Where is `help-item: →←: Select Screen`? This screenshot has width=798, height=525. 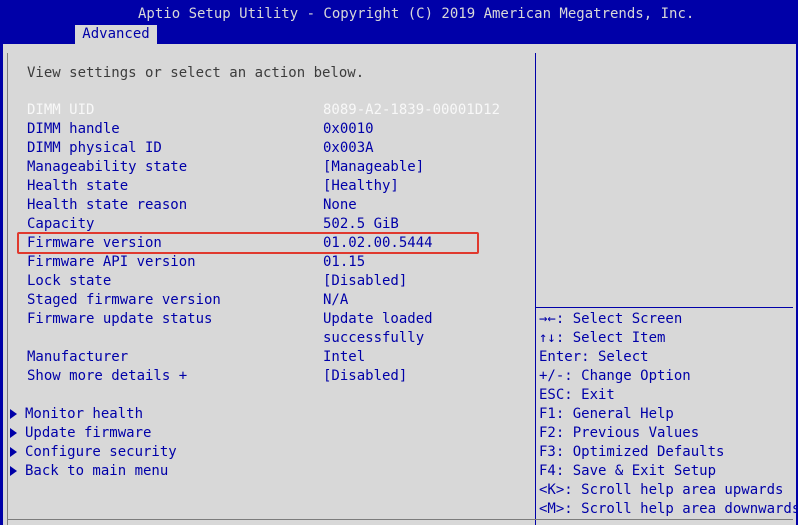 help-item: →←: Select Screen is located at coordinates (611, 319).